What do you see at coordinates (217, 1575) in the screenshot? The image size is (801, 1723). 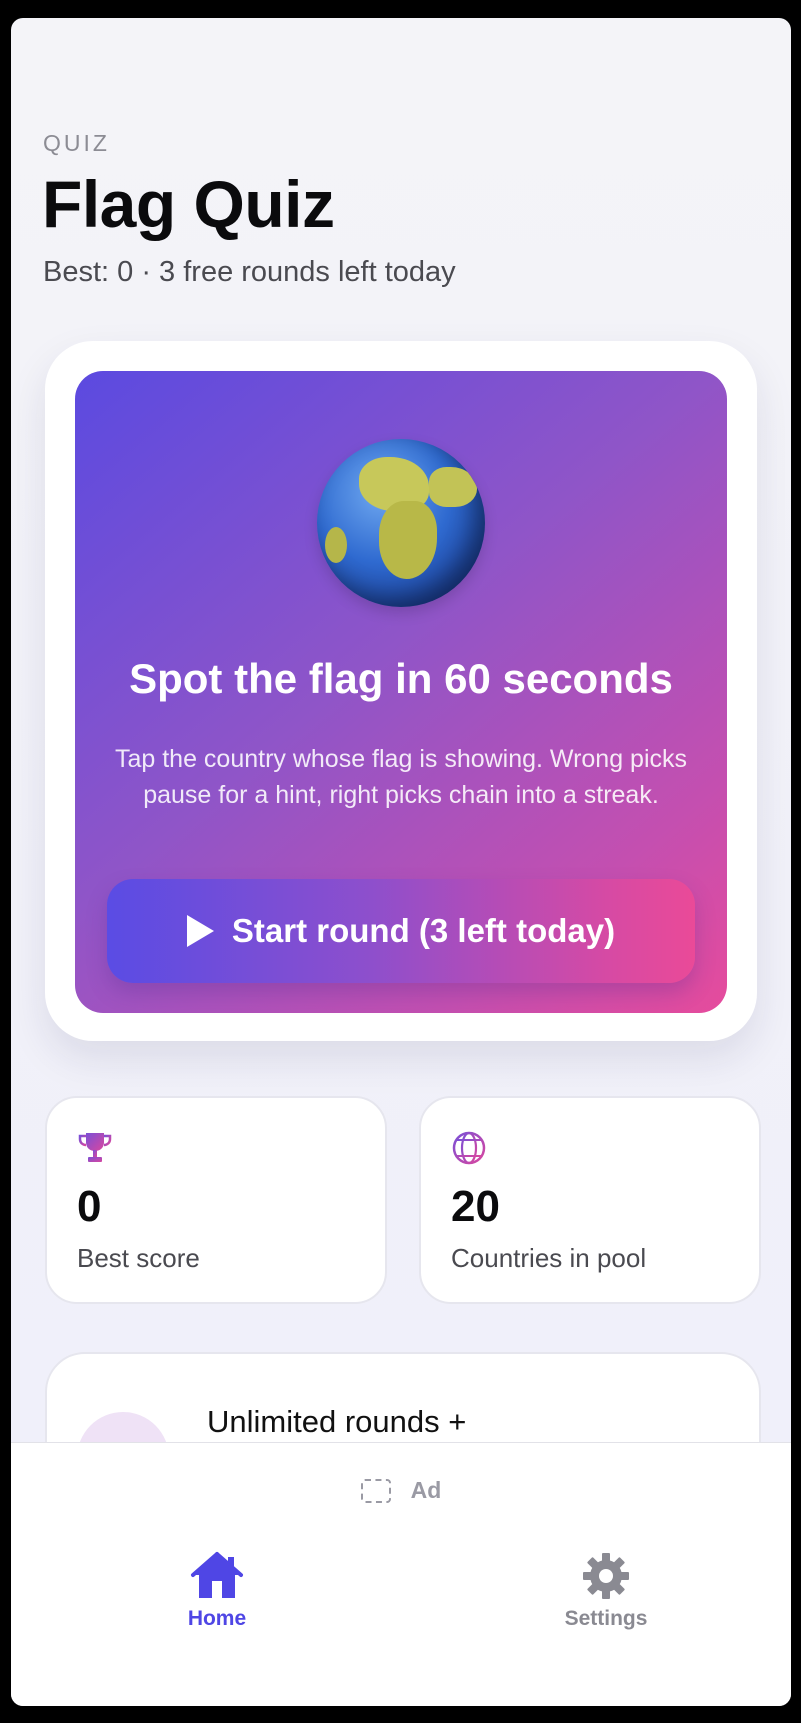 I see `home-icon` at bounding box center [217, 1575].